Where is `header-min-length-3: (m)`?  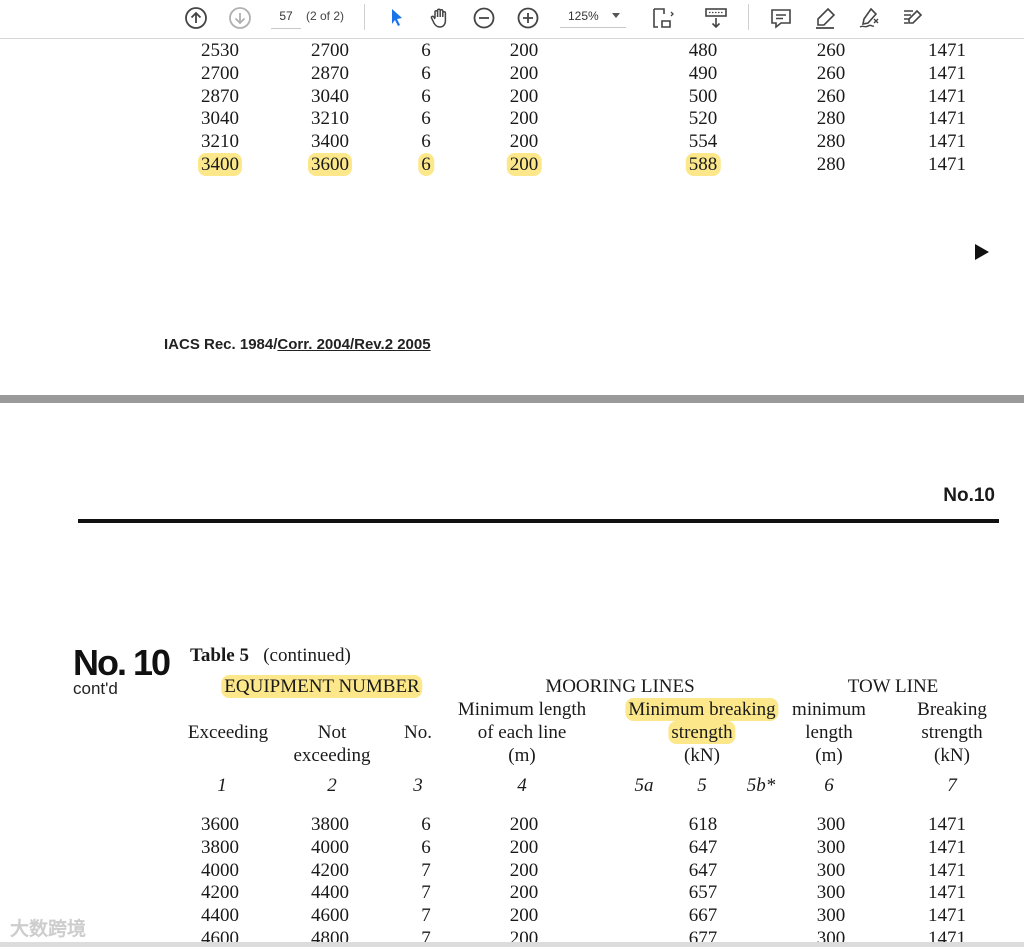 header-min-length-3: (m) is located at coordinates (522, 755).